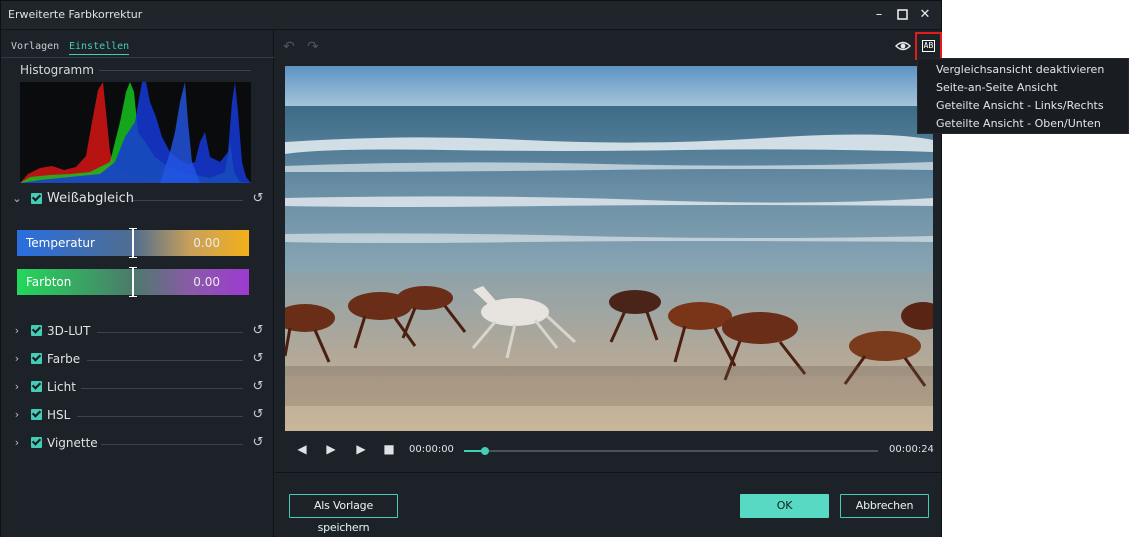 This screenshot has height=539, width=1130. Describe the element at coordinates (911, 449) in the screenshot. I see `total-duration: 00:00:24` at that location.